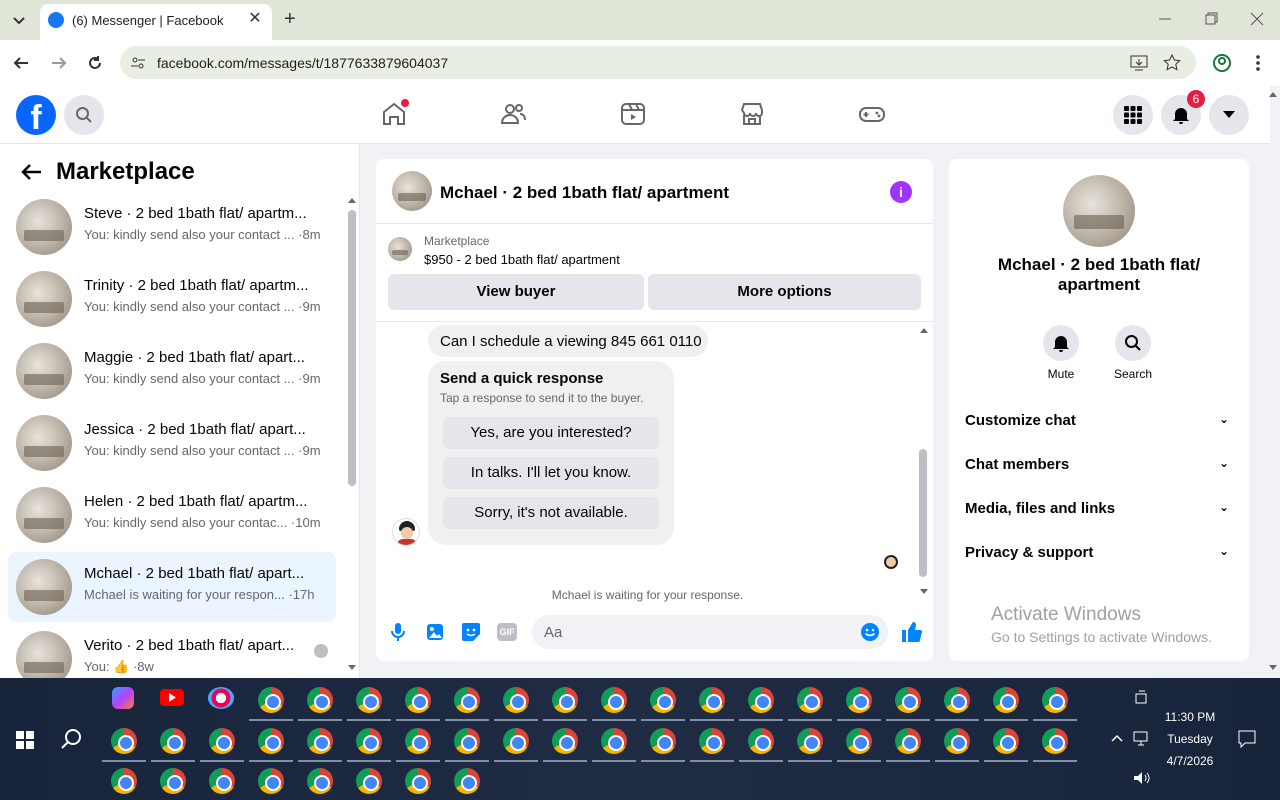  Describe the element at coordinates (924, 330) in the screenshot. I see `chat-scroll-up-icon` at that location.